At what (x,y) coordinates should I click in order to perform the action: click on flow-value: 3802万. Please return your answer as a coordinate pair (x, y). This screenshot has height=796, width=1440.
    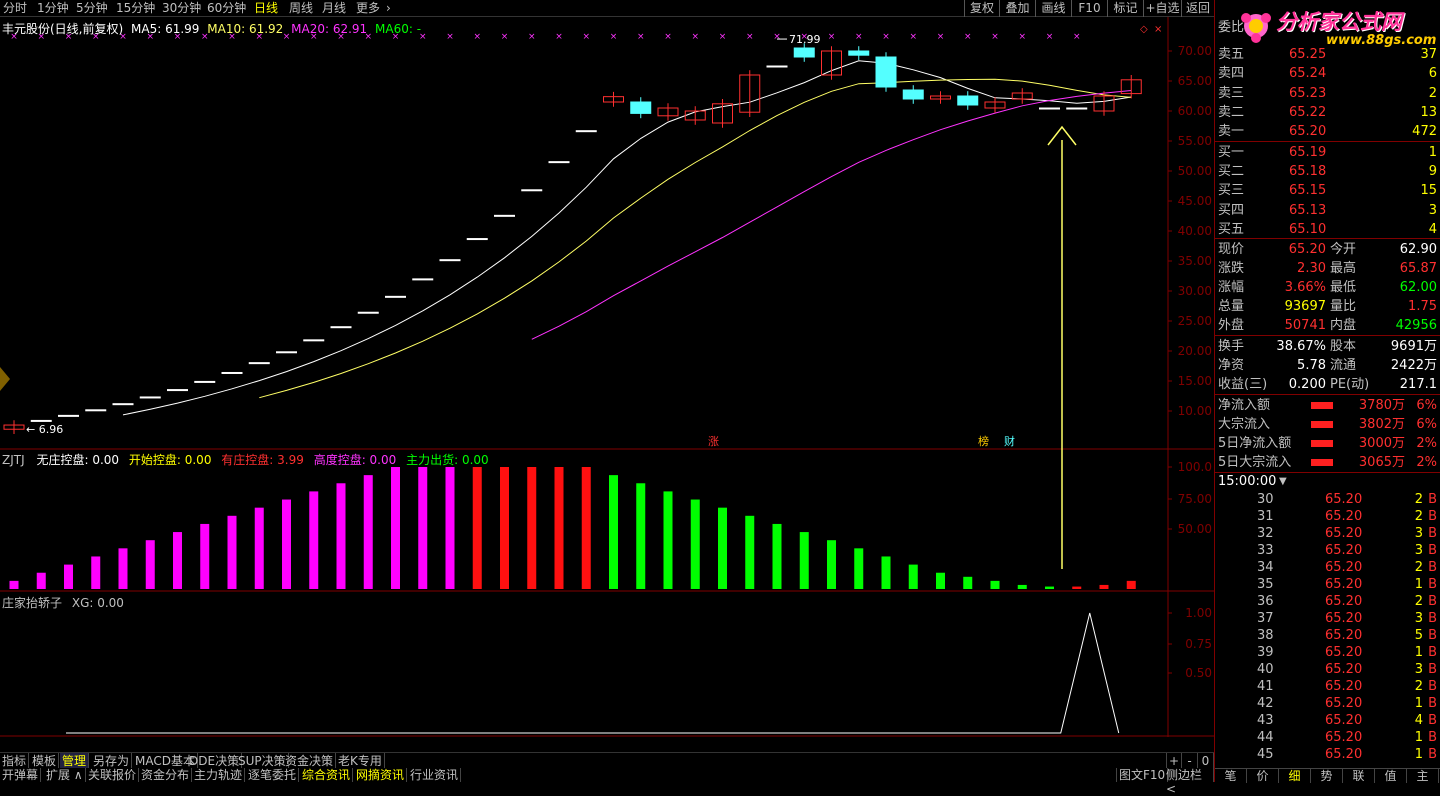
    Looking at the image, I should click on (1381, 424).